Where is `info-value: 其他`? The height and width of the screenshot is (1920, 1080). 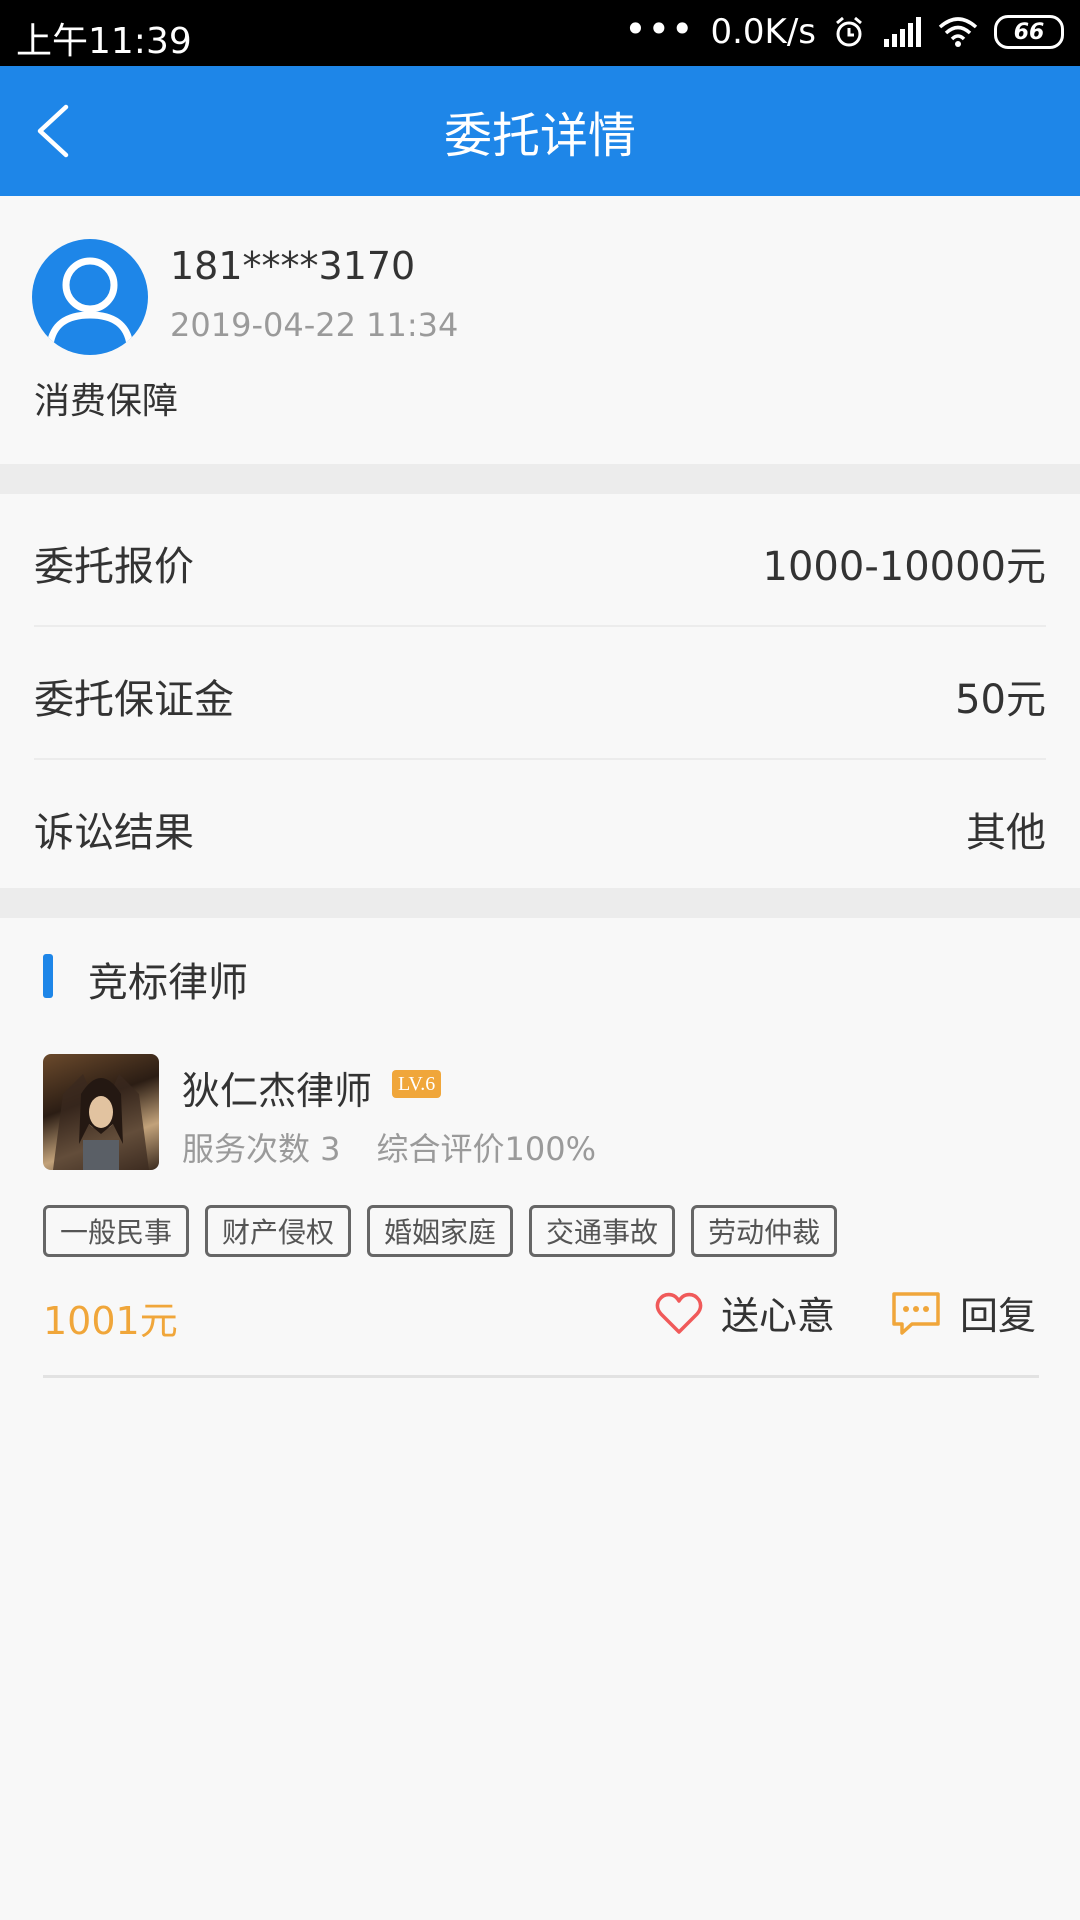
info-value: 其他 is located at coordinates (1006, 833).